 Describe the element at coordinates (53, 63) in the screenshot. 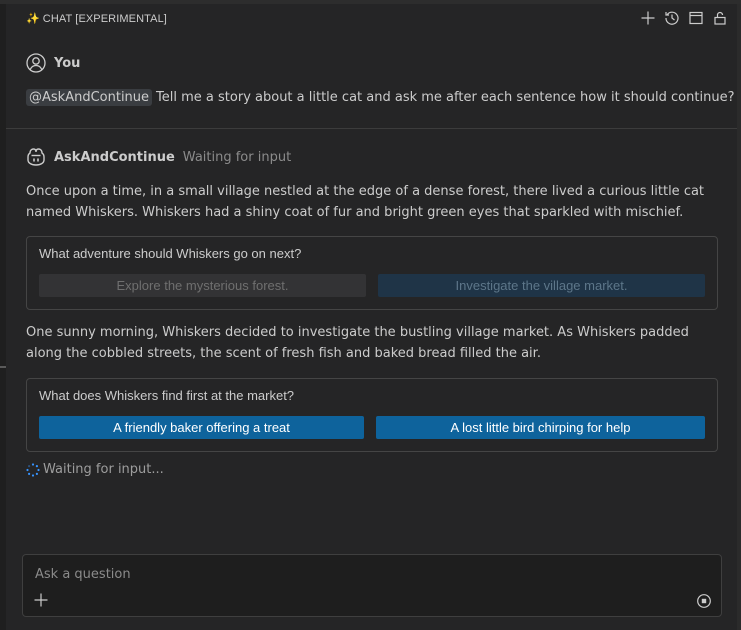

I see `user-header: You` at that location.